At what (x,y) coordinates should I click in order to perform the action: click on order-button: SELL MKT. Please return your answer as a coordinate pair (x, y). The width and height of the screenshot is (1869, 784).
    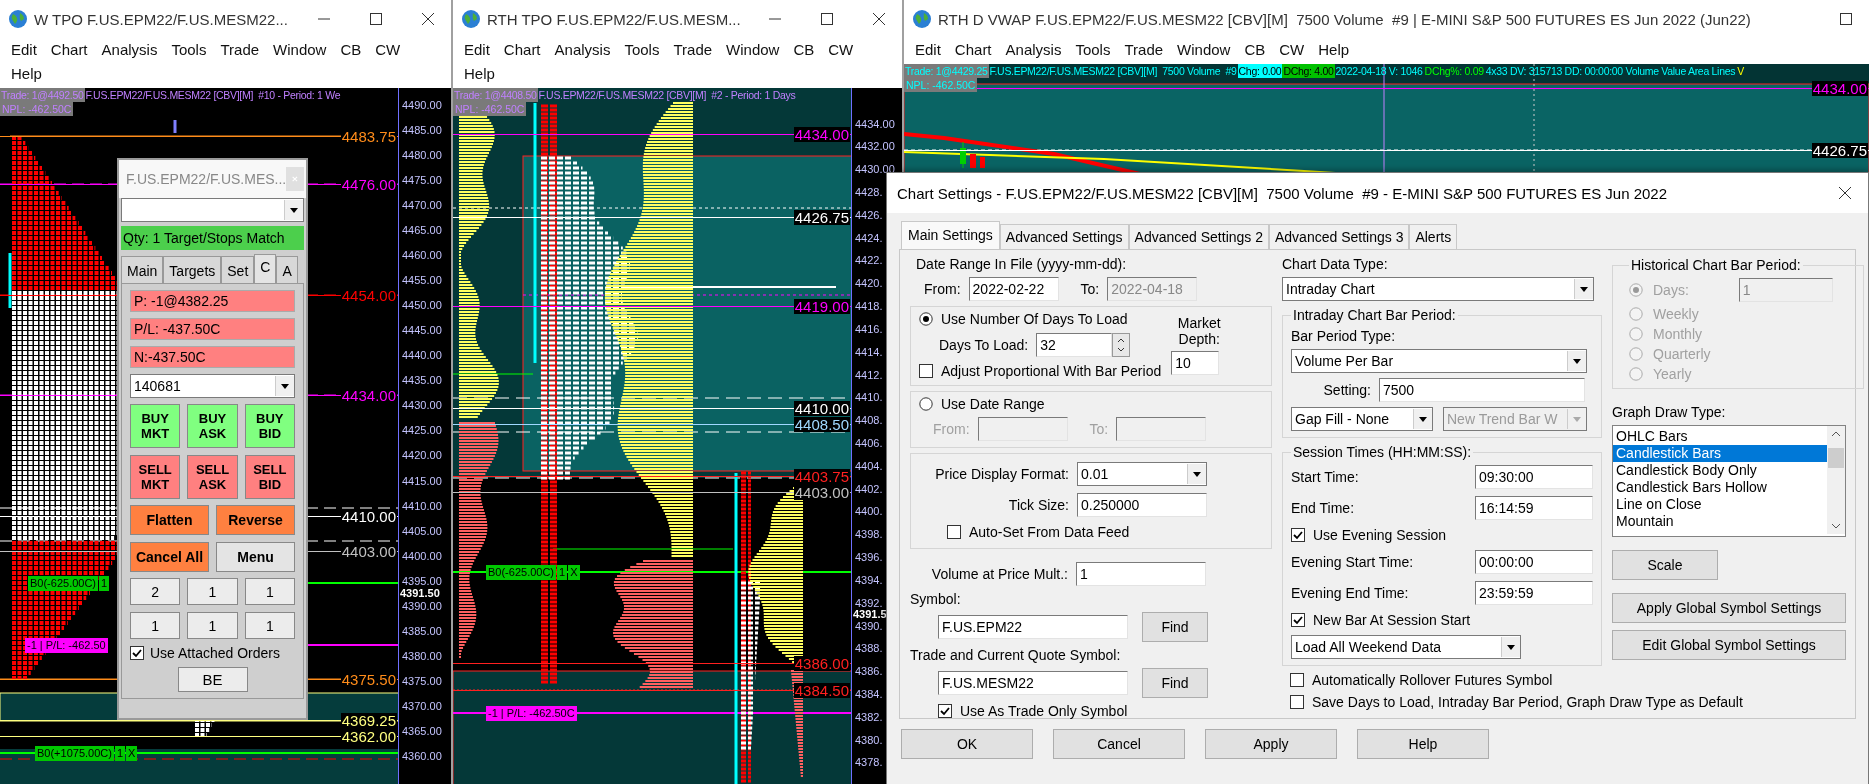
    Looking at the image, I should click on (155, 477).